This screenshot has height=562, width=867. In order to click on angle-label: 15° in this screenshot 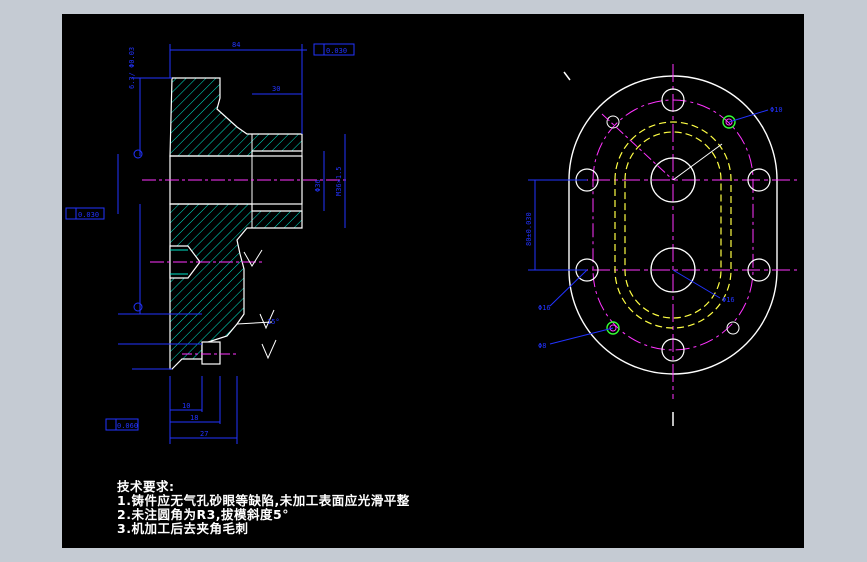, I will do `click(273, 322)`.